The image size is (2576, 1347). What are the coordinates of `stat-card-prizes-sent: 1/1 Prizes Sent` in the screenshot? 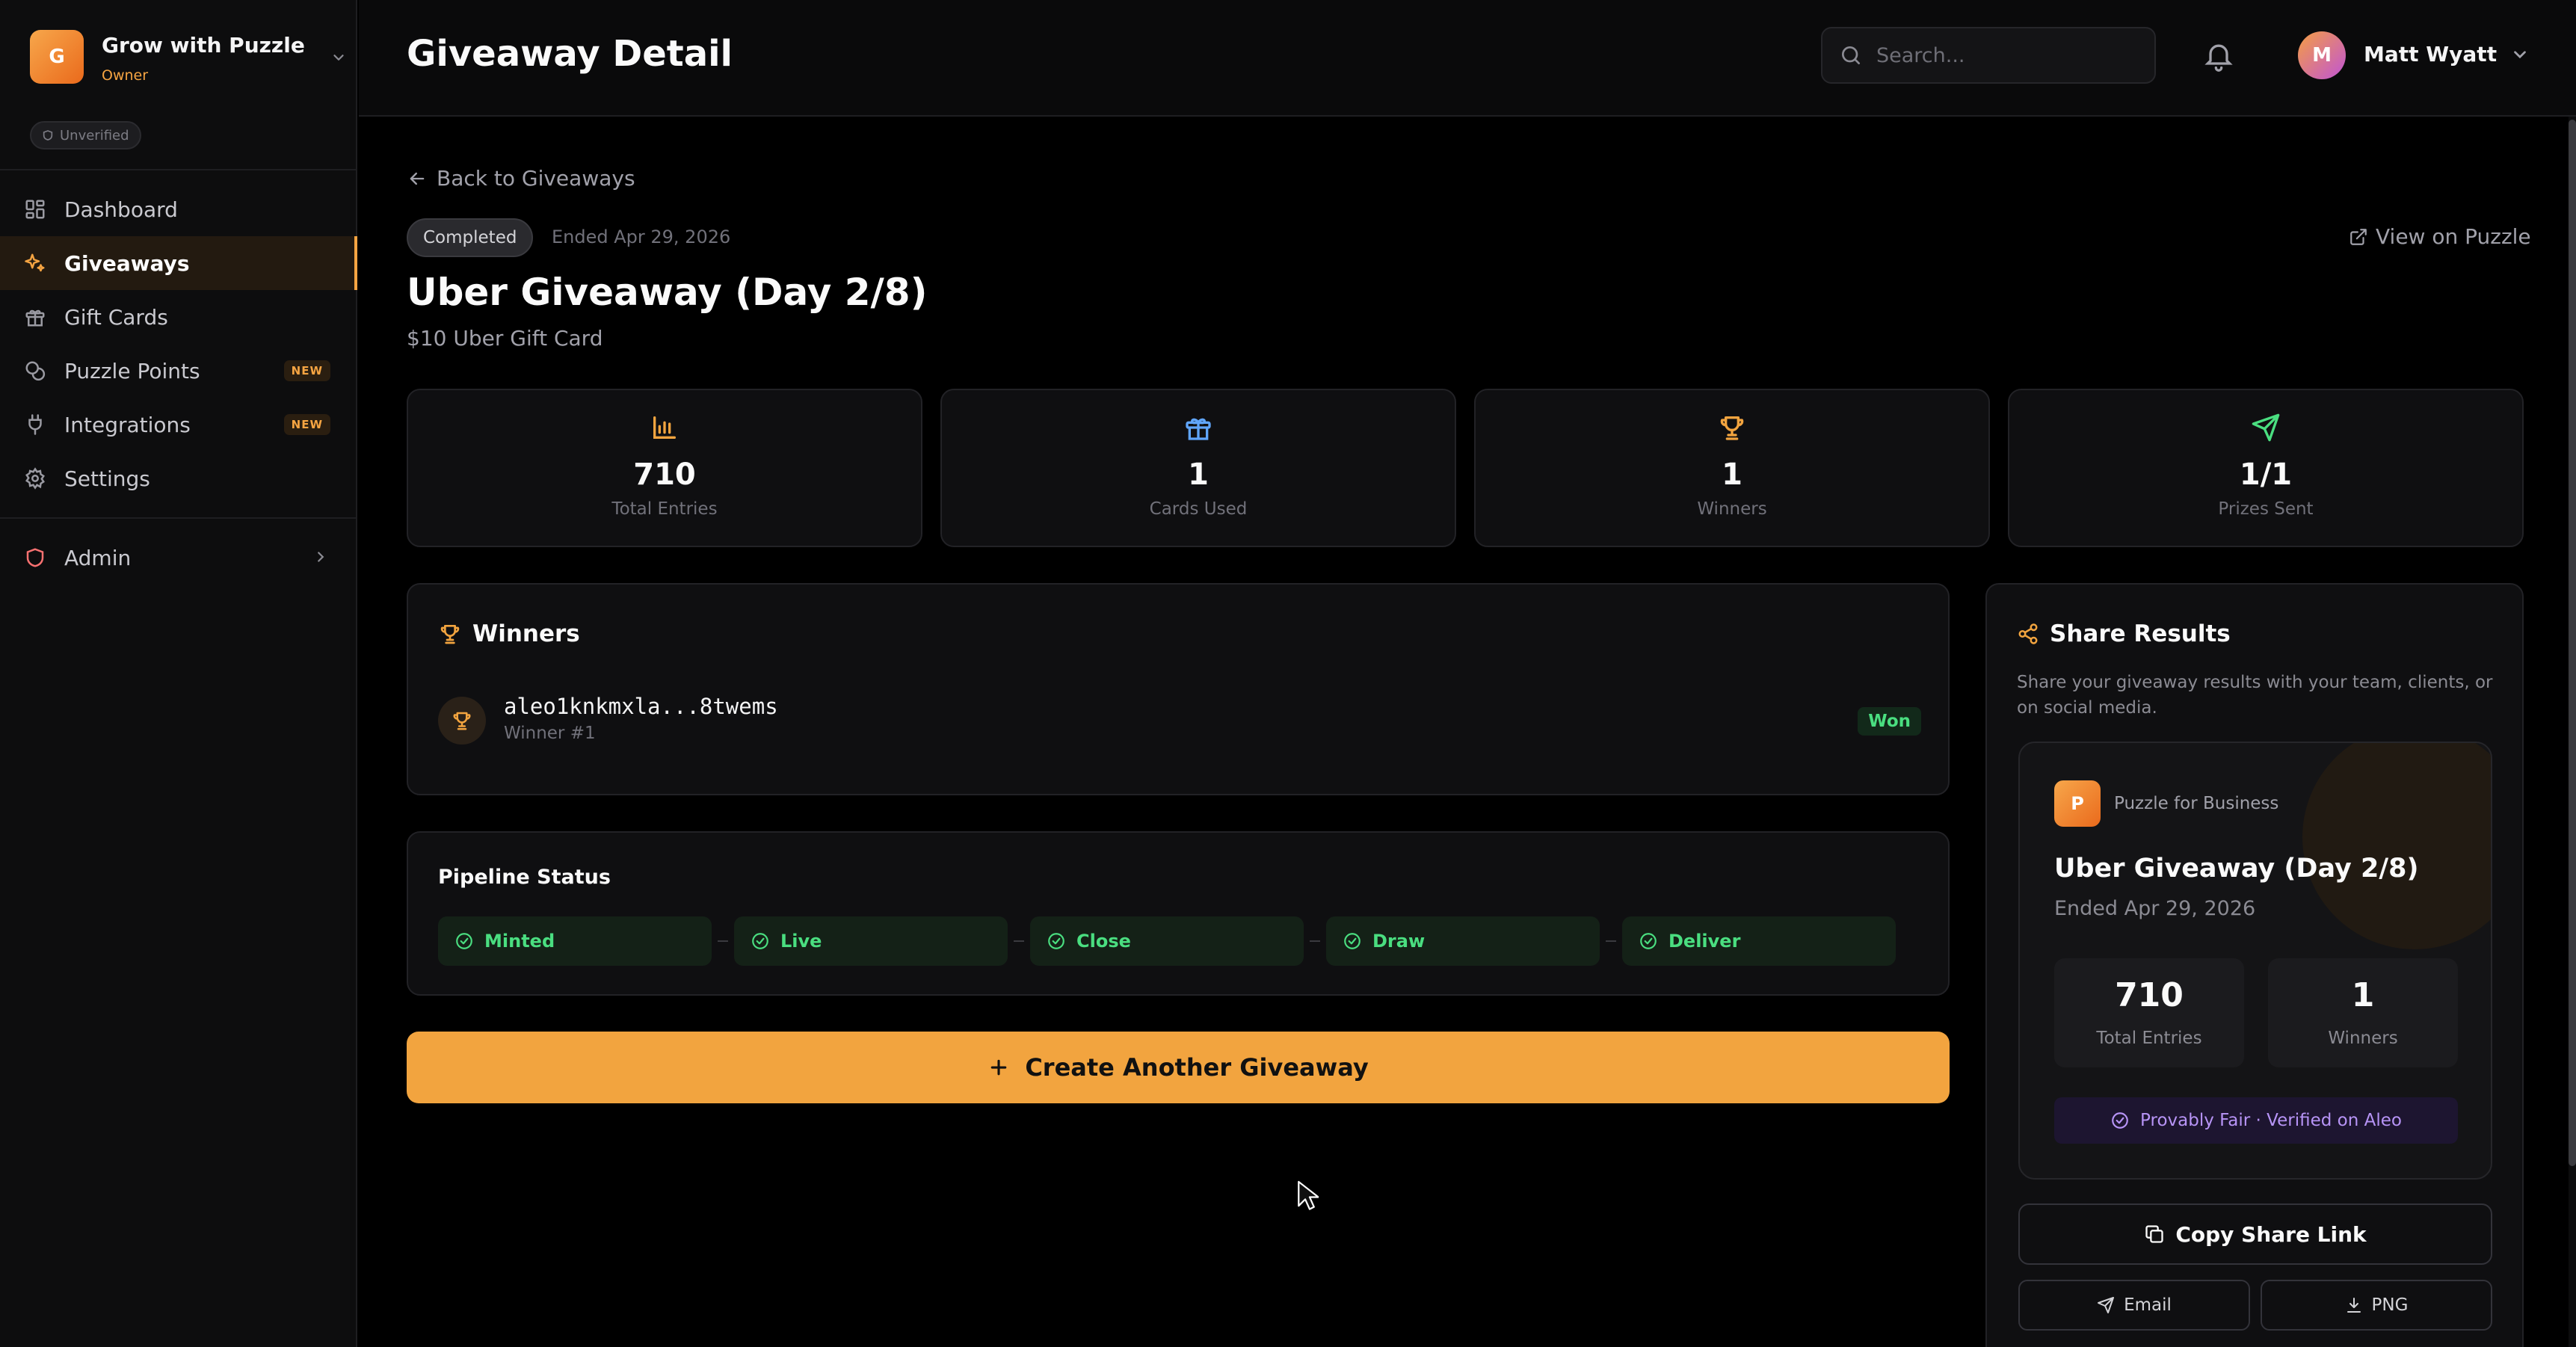 It's located at (2266, 468).